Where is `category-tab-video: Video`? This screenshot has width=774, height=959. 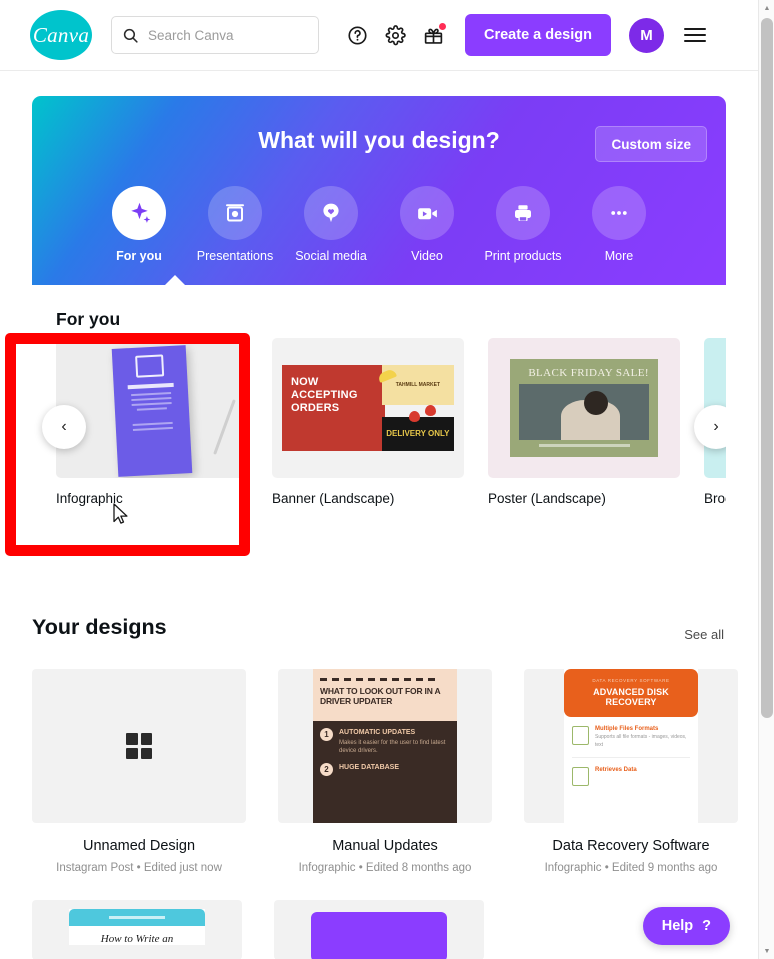
category-tab-video: Video is located at coordinates (427, 224).